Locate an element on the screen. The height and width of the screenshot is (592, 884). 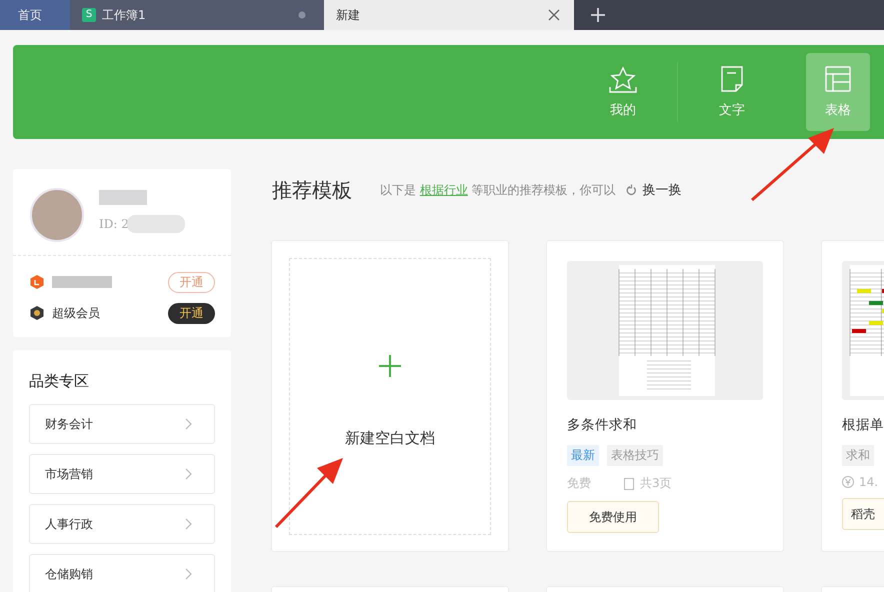
table-icon is located at coordinates (838, 79).